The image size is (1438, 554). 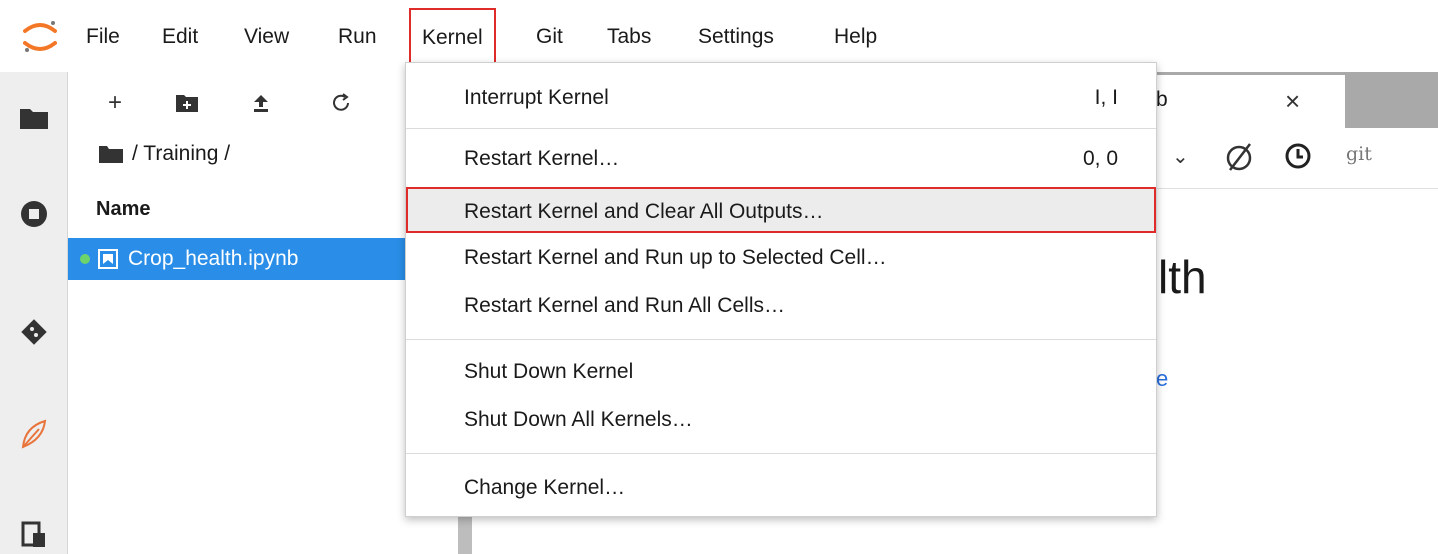 What do you see at coordinates (111, 154) in the screenshot?
I see `breadcrumb-folder-icon` at bounding box center [111, 154].